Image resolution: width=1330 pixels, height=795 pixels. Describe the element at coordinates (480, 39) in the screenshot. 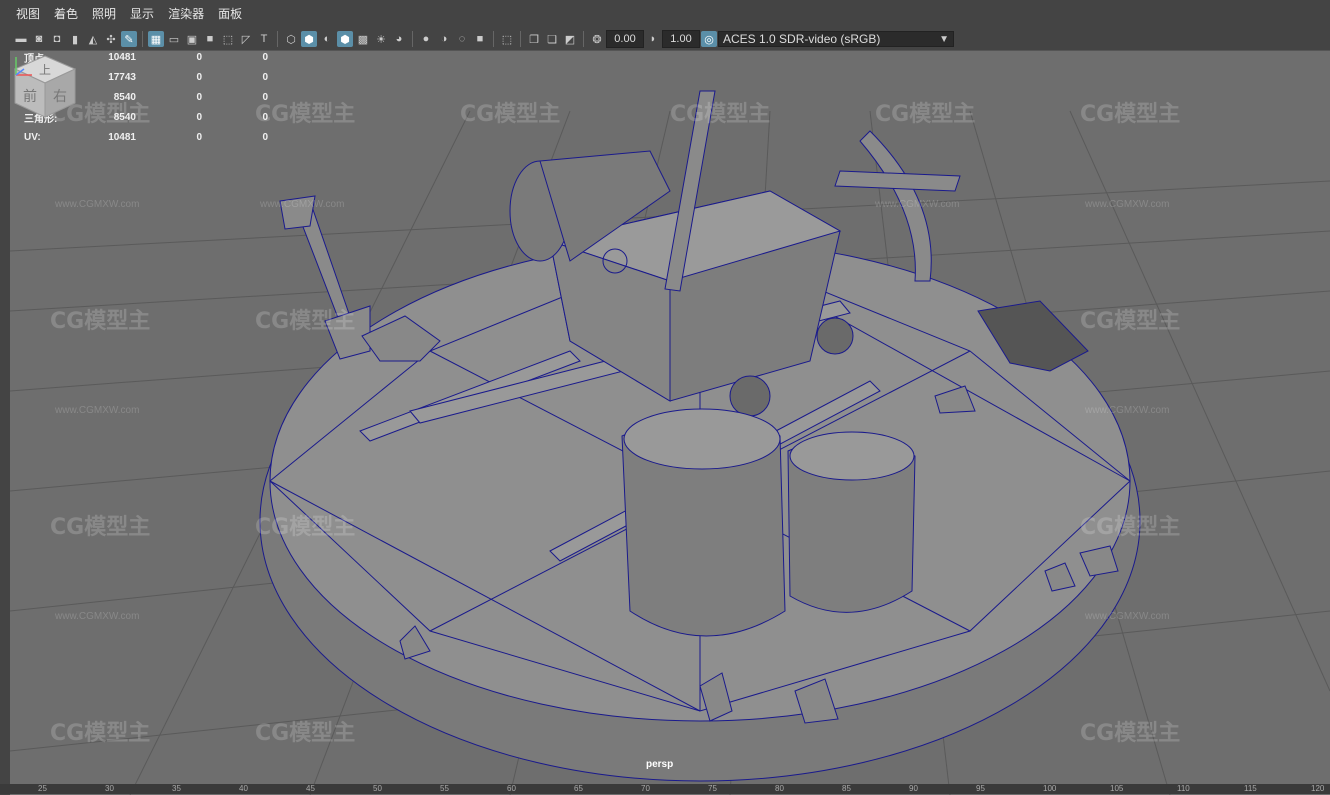

I see `depth-of-field-icon: ■` at that location.